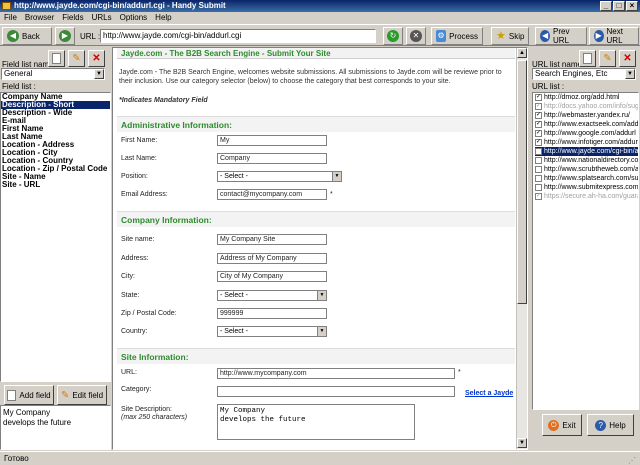  I want to click on close-window-button: ×, so click(632, 6).